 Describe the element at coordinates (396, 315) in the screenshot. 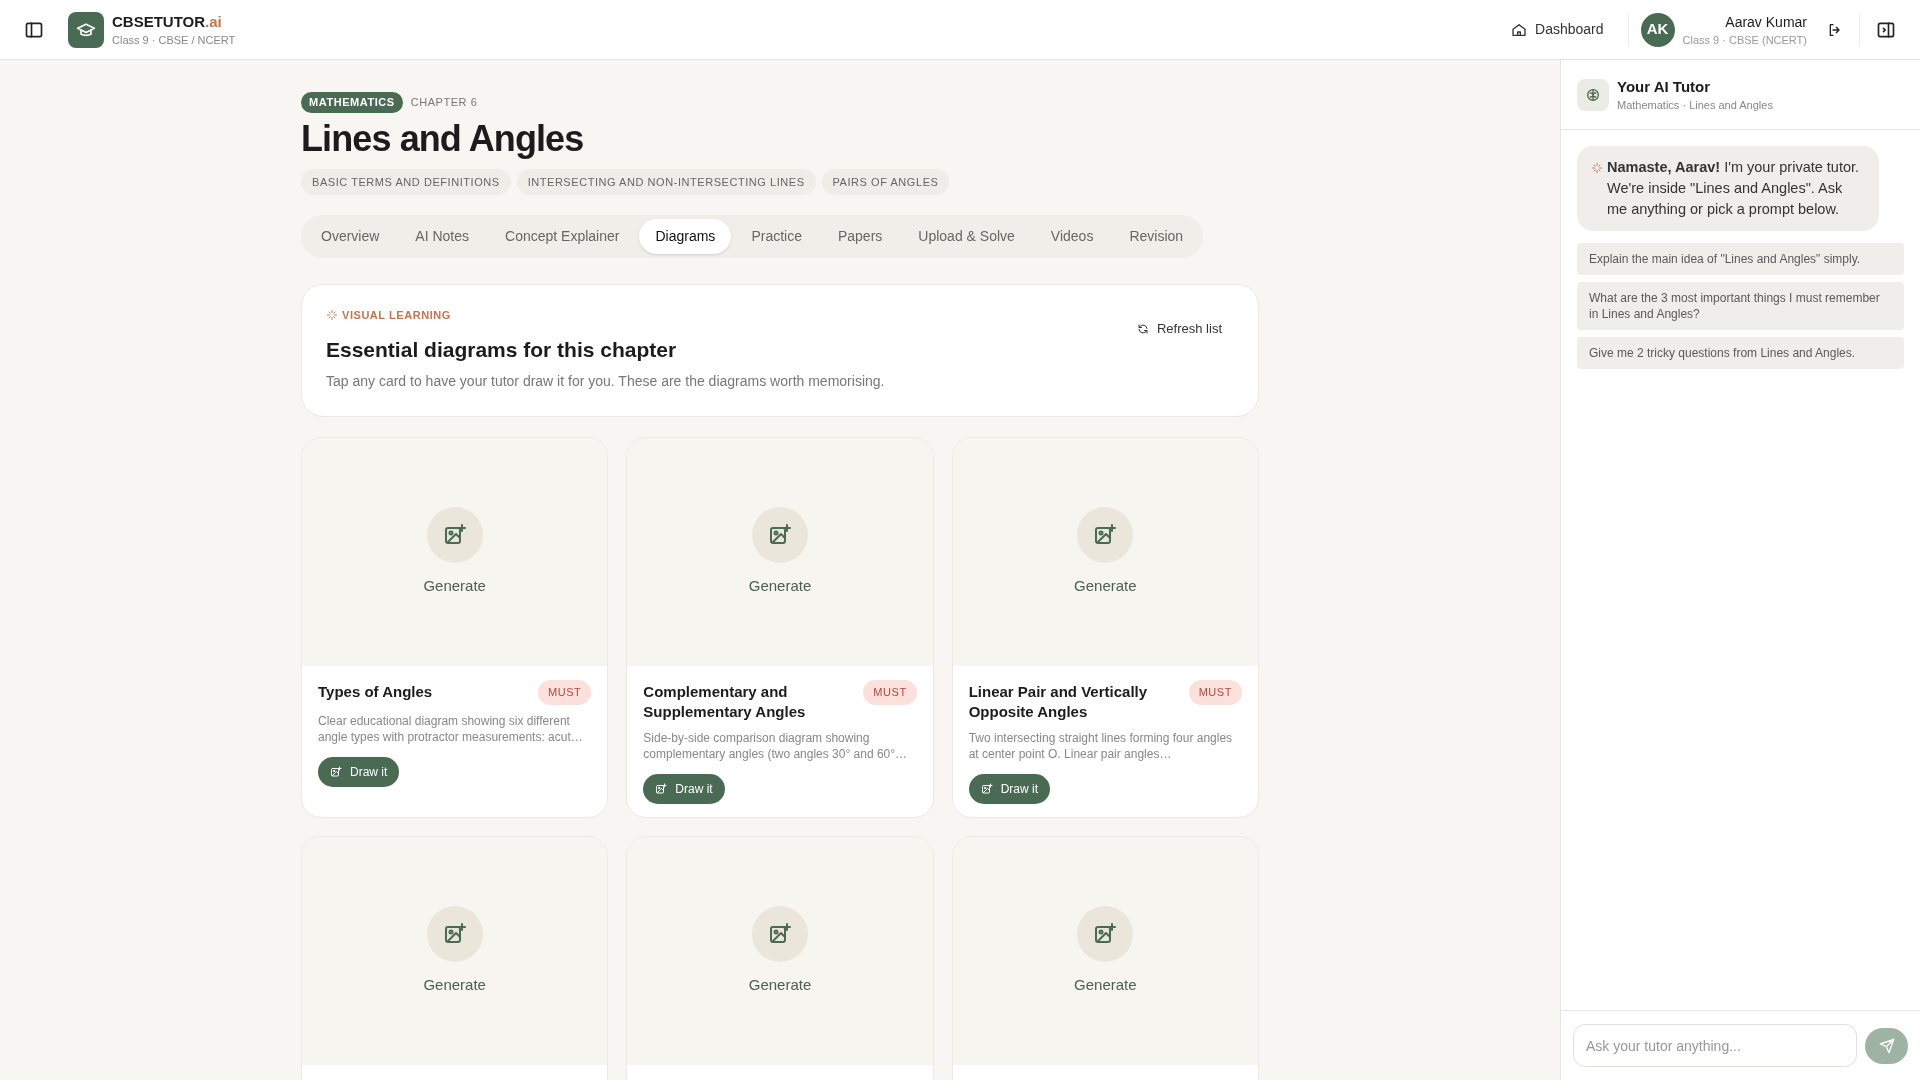

I see `section-eyebrow: VISUAL LEARNING` at that location.